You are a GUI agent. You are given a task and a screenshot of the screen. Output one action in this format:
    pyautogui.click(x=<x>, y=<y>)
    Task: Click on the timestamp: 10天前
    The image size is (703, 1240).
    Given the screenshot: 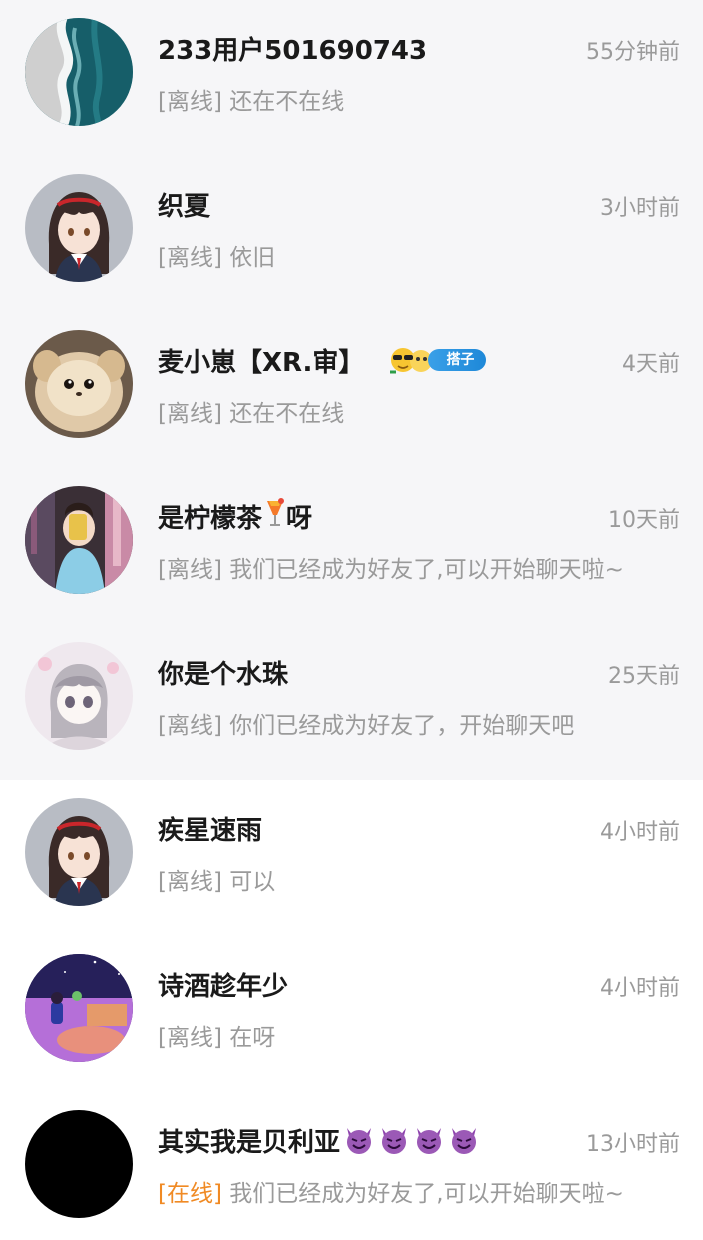 What is the action you would take?
    pyautogui.click(x=644, y=520)
    